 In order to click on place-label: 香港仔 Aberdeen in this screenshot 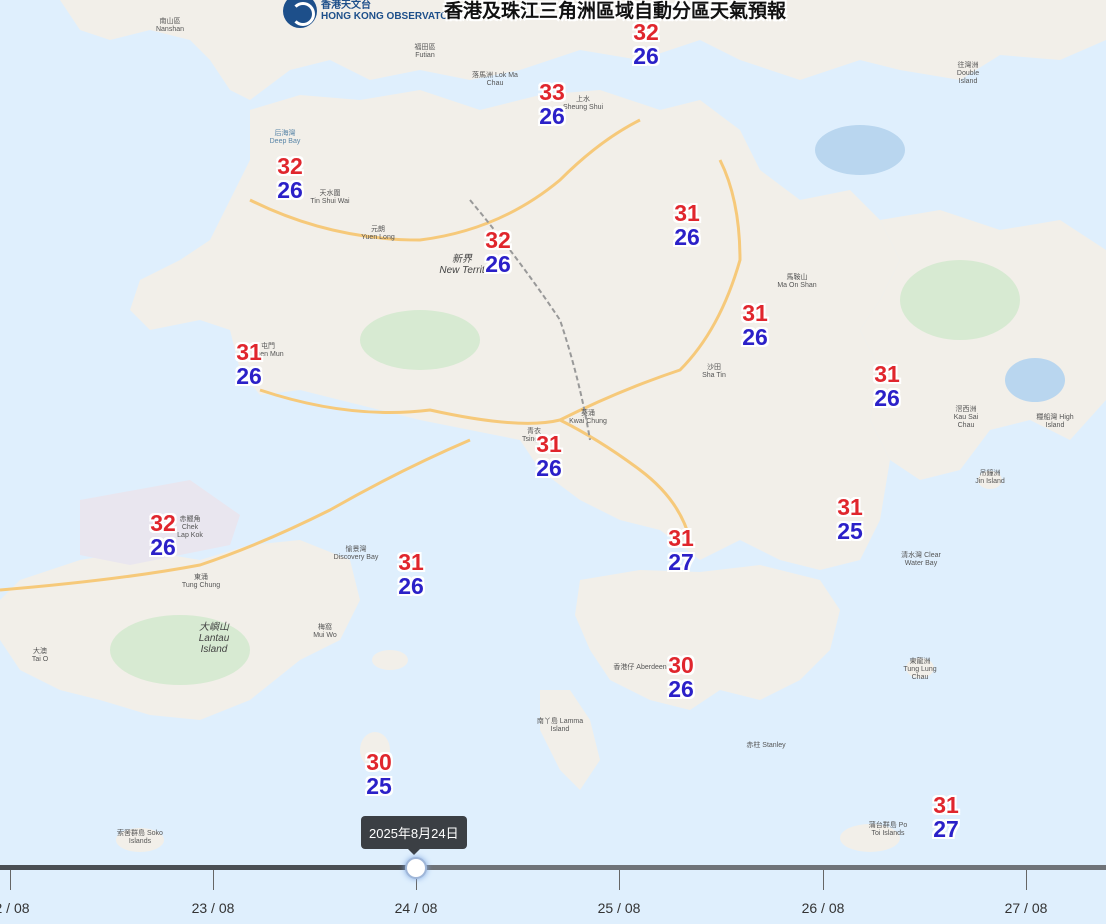, I will do `click(640, 667)`.